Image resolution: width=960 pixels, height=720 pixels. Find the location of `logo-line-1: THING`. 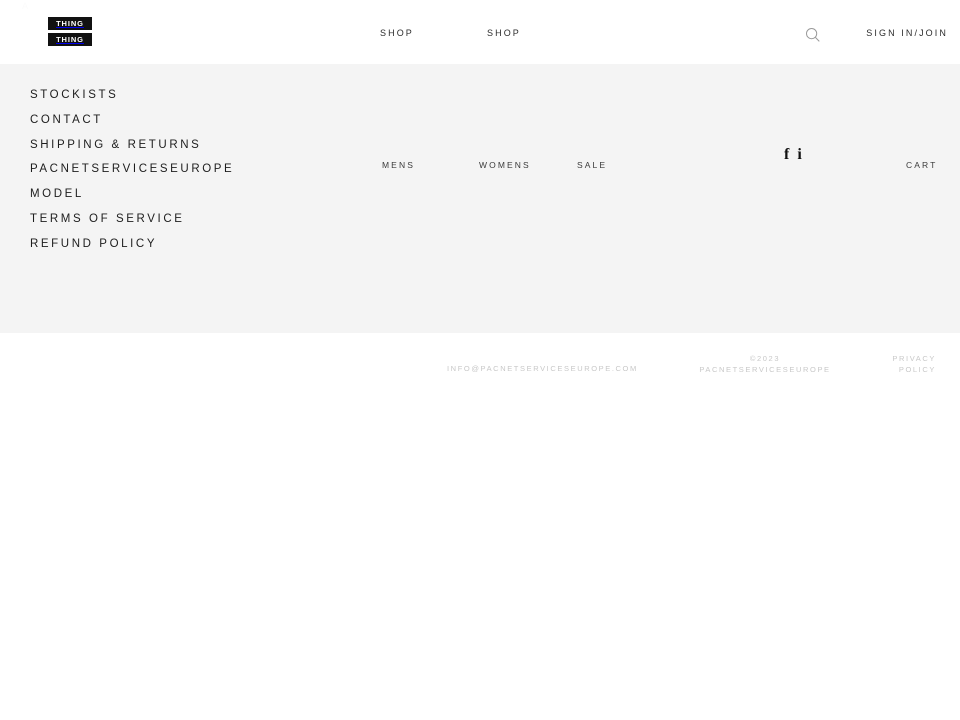

logo-line-1: THING is located at coordinates (70, 23).